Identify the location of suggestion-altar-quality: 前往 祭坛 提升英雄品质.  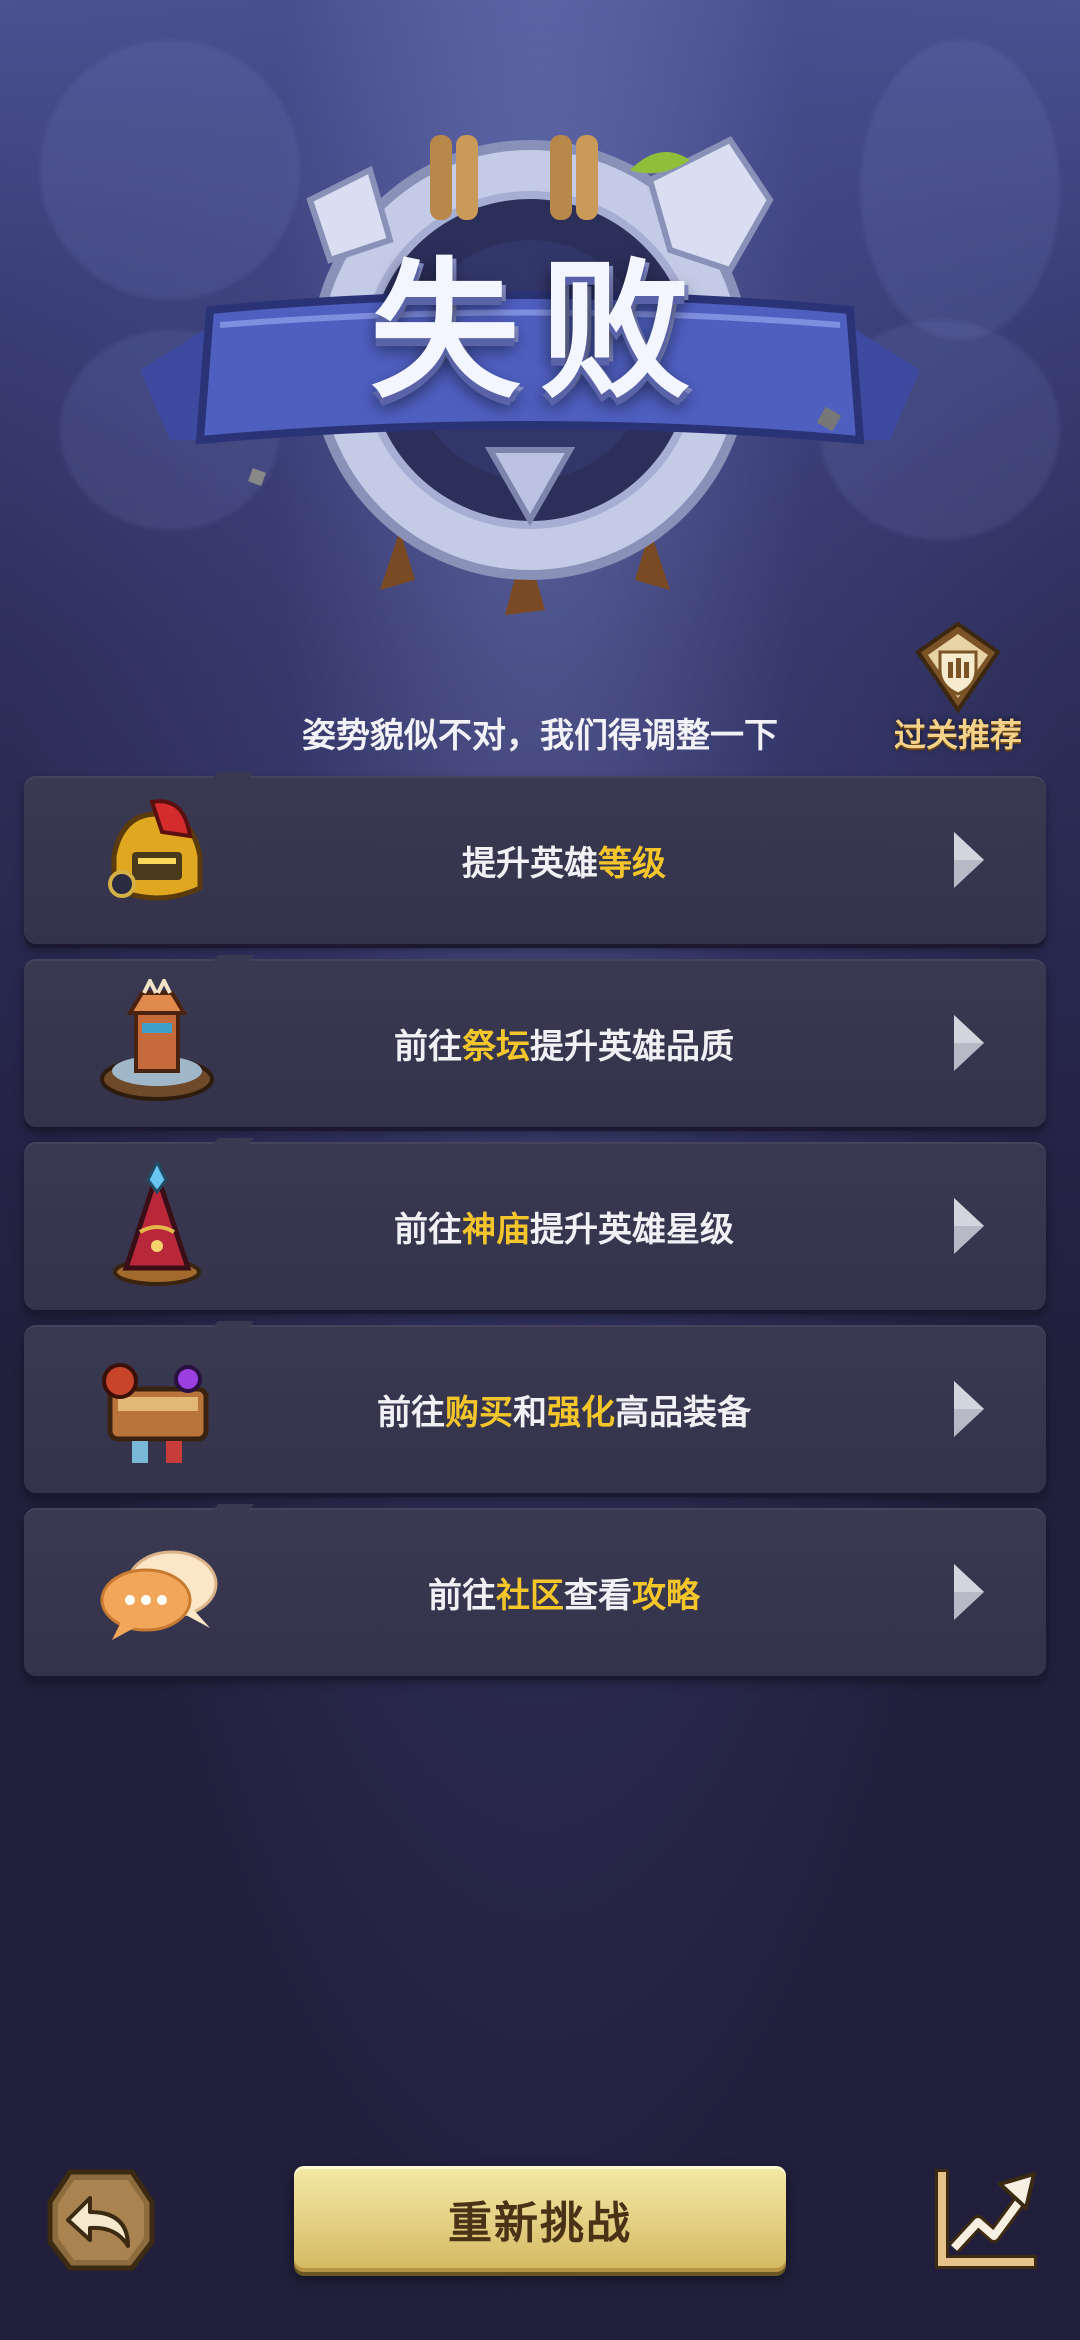
(535, 1043).